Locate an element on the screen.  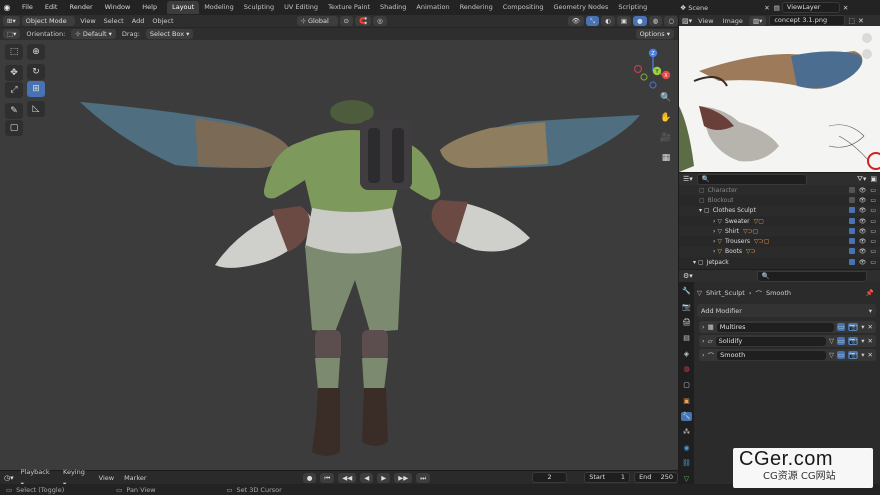
select-box-tool-icon: ⬚ is located at coordinates (14, 52).